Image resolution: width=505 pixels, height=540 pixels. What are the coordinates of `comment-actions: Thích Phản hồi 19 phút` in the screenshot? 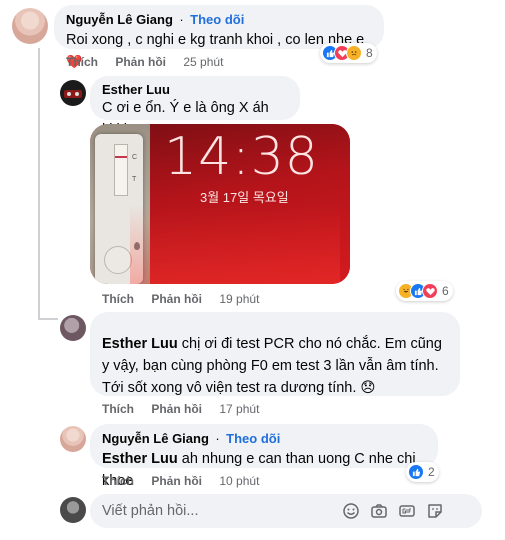 It's located at (180, 299).